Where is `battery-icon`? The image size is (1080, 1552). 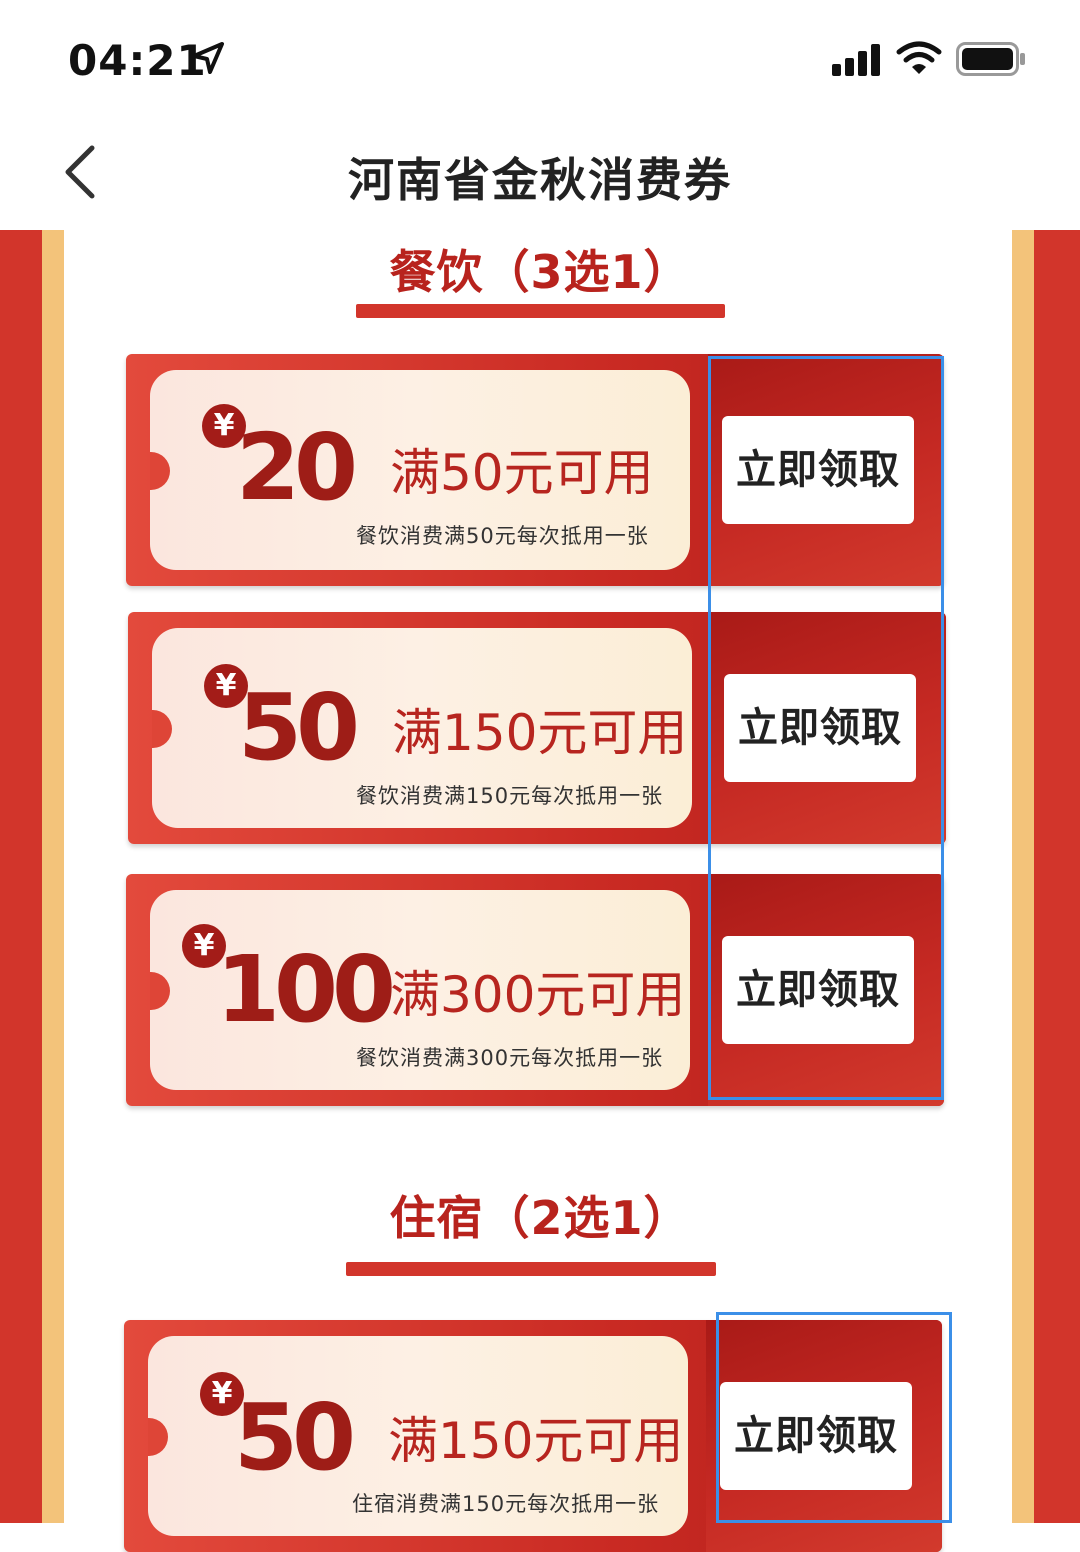
battery-icon is located at coordinates (990, 59).